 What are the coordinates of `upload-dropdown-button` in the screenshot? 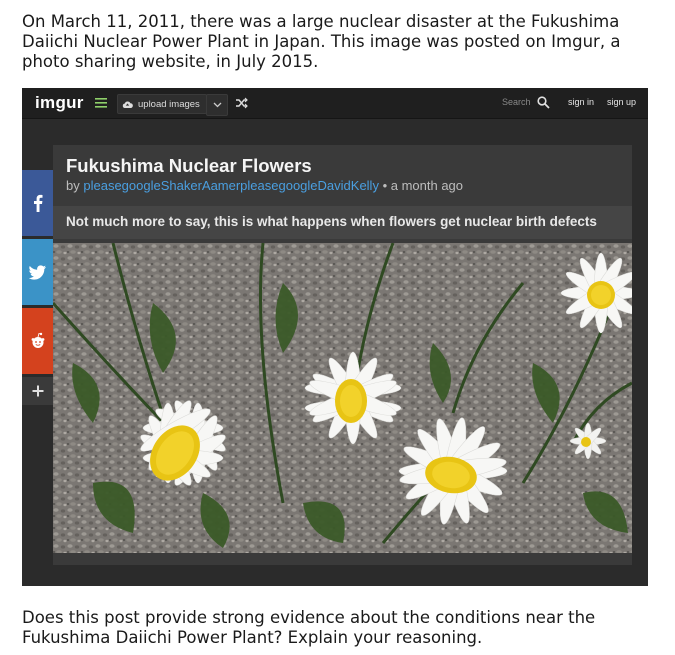 It's located at (217, 105).